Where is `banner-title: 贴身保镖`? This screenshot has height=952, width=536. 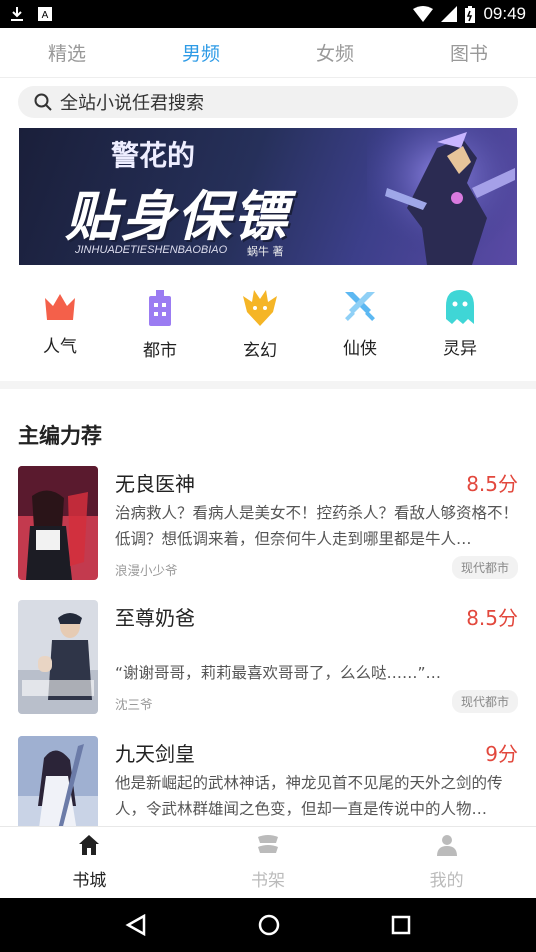
banner-title: 贴身保镖 is located at coordinates (177, 216).